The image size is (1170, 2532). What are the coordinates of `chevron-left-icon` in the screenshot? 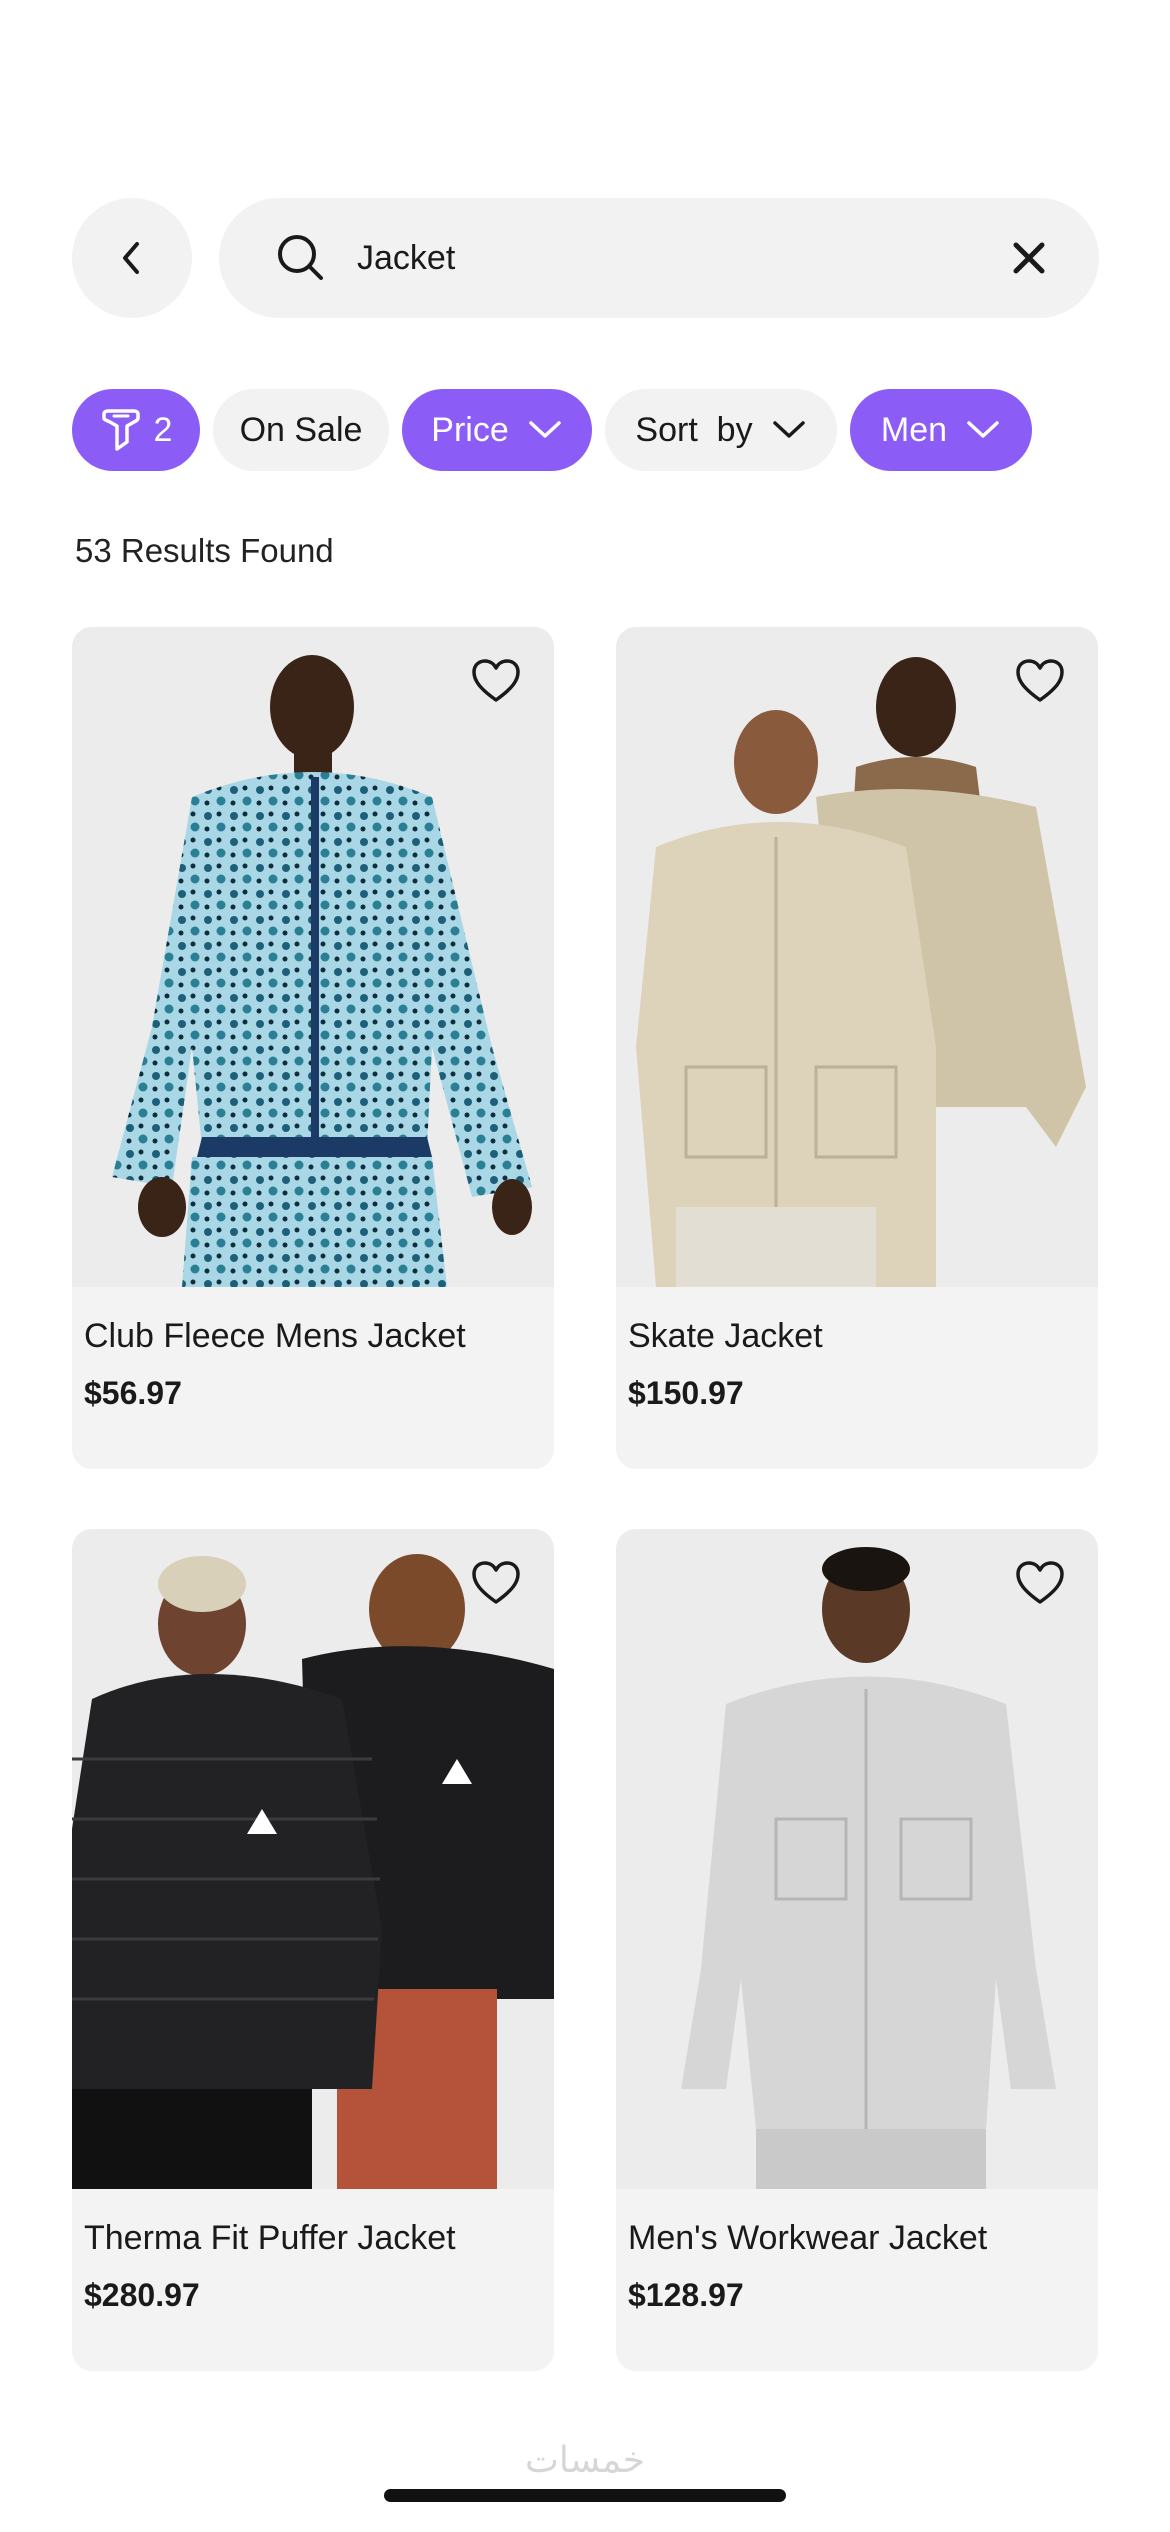 It's located at (131, 258).